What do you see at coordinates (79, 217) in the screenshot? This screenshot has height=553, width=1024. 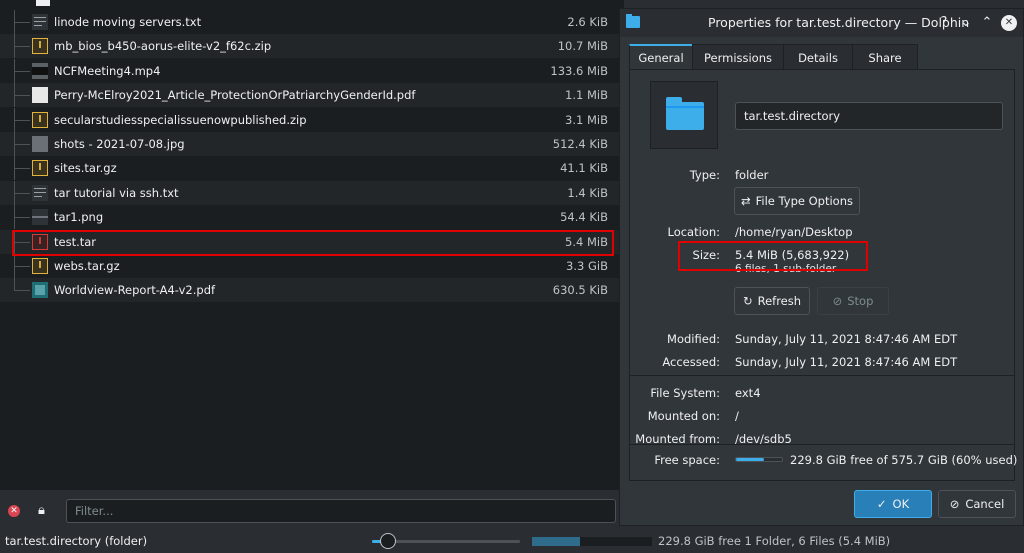 I see `file-name: tar1.png` at bounding box center [79, 217].